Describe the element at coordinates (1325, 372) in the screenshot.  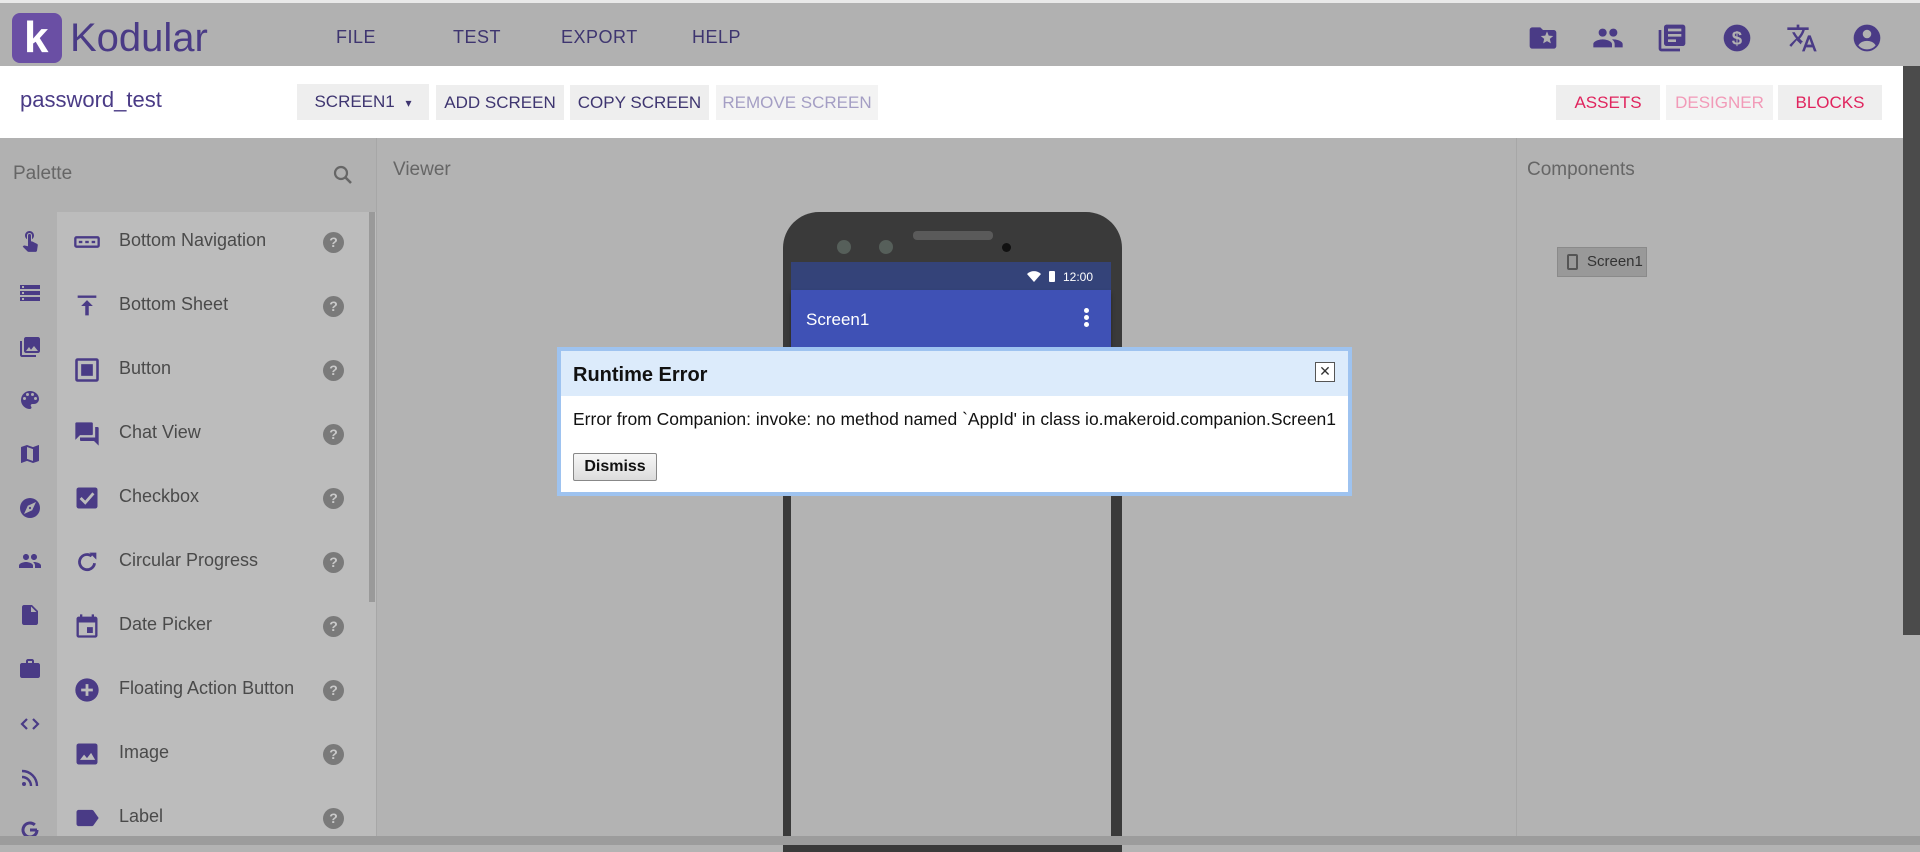
I see `close-icon: ✕` at that location.